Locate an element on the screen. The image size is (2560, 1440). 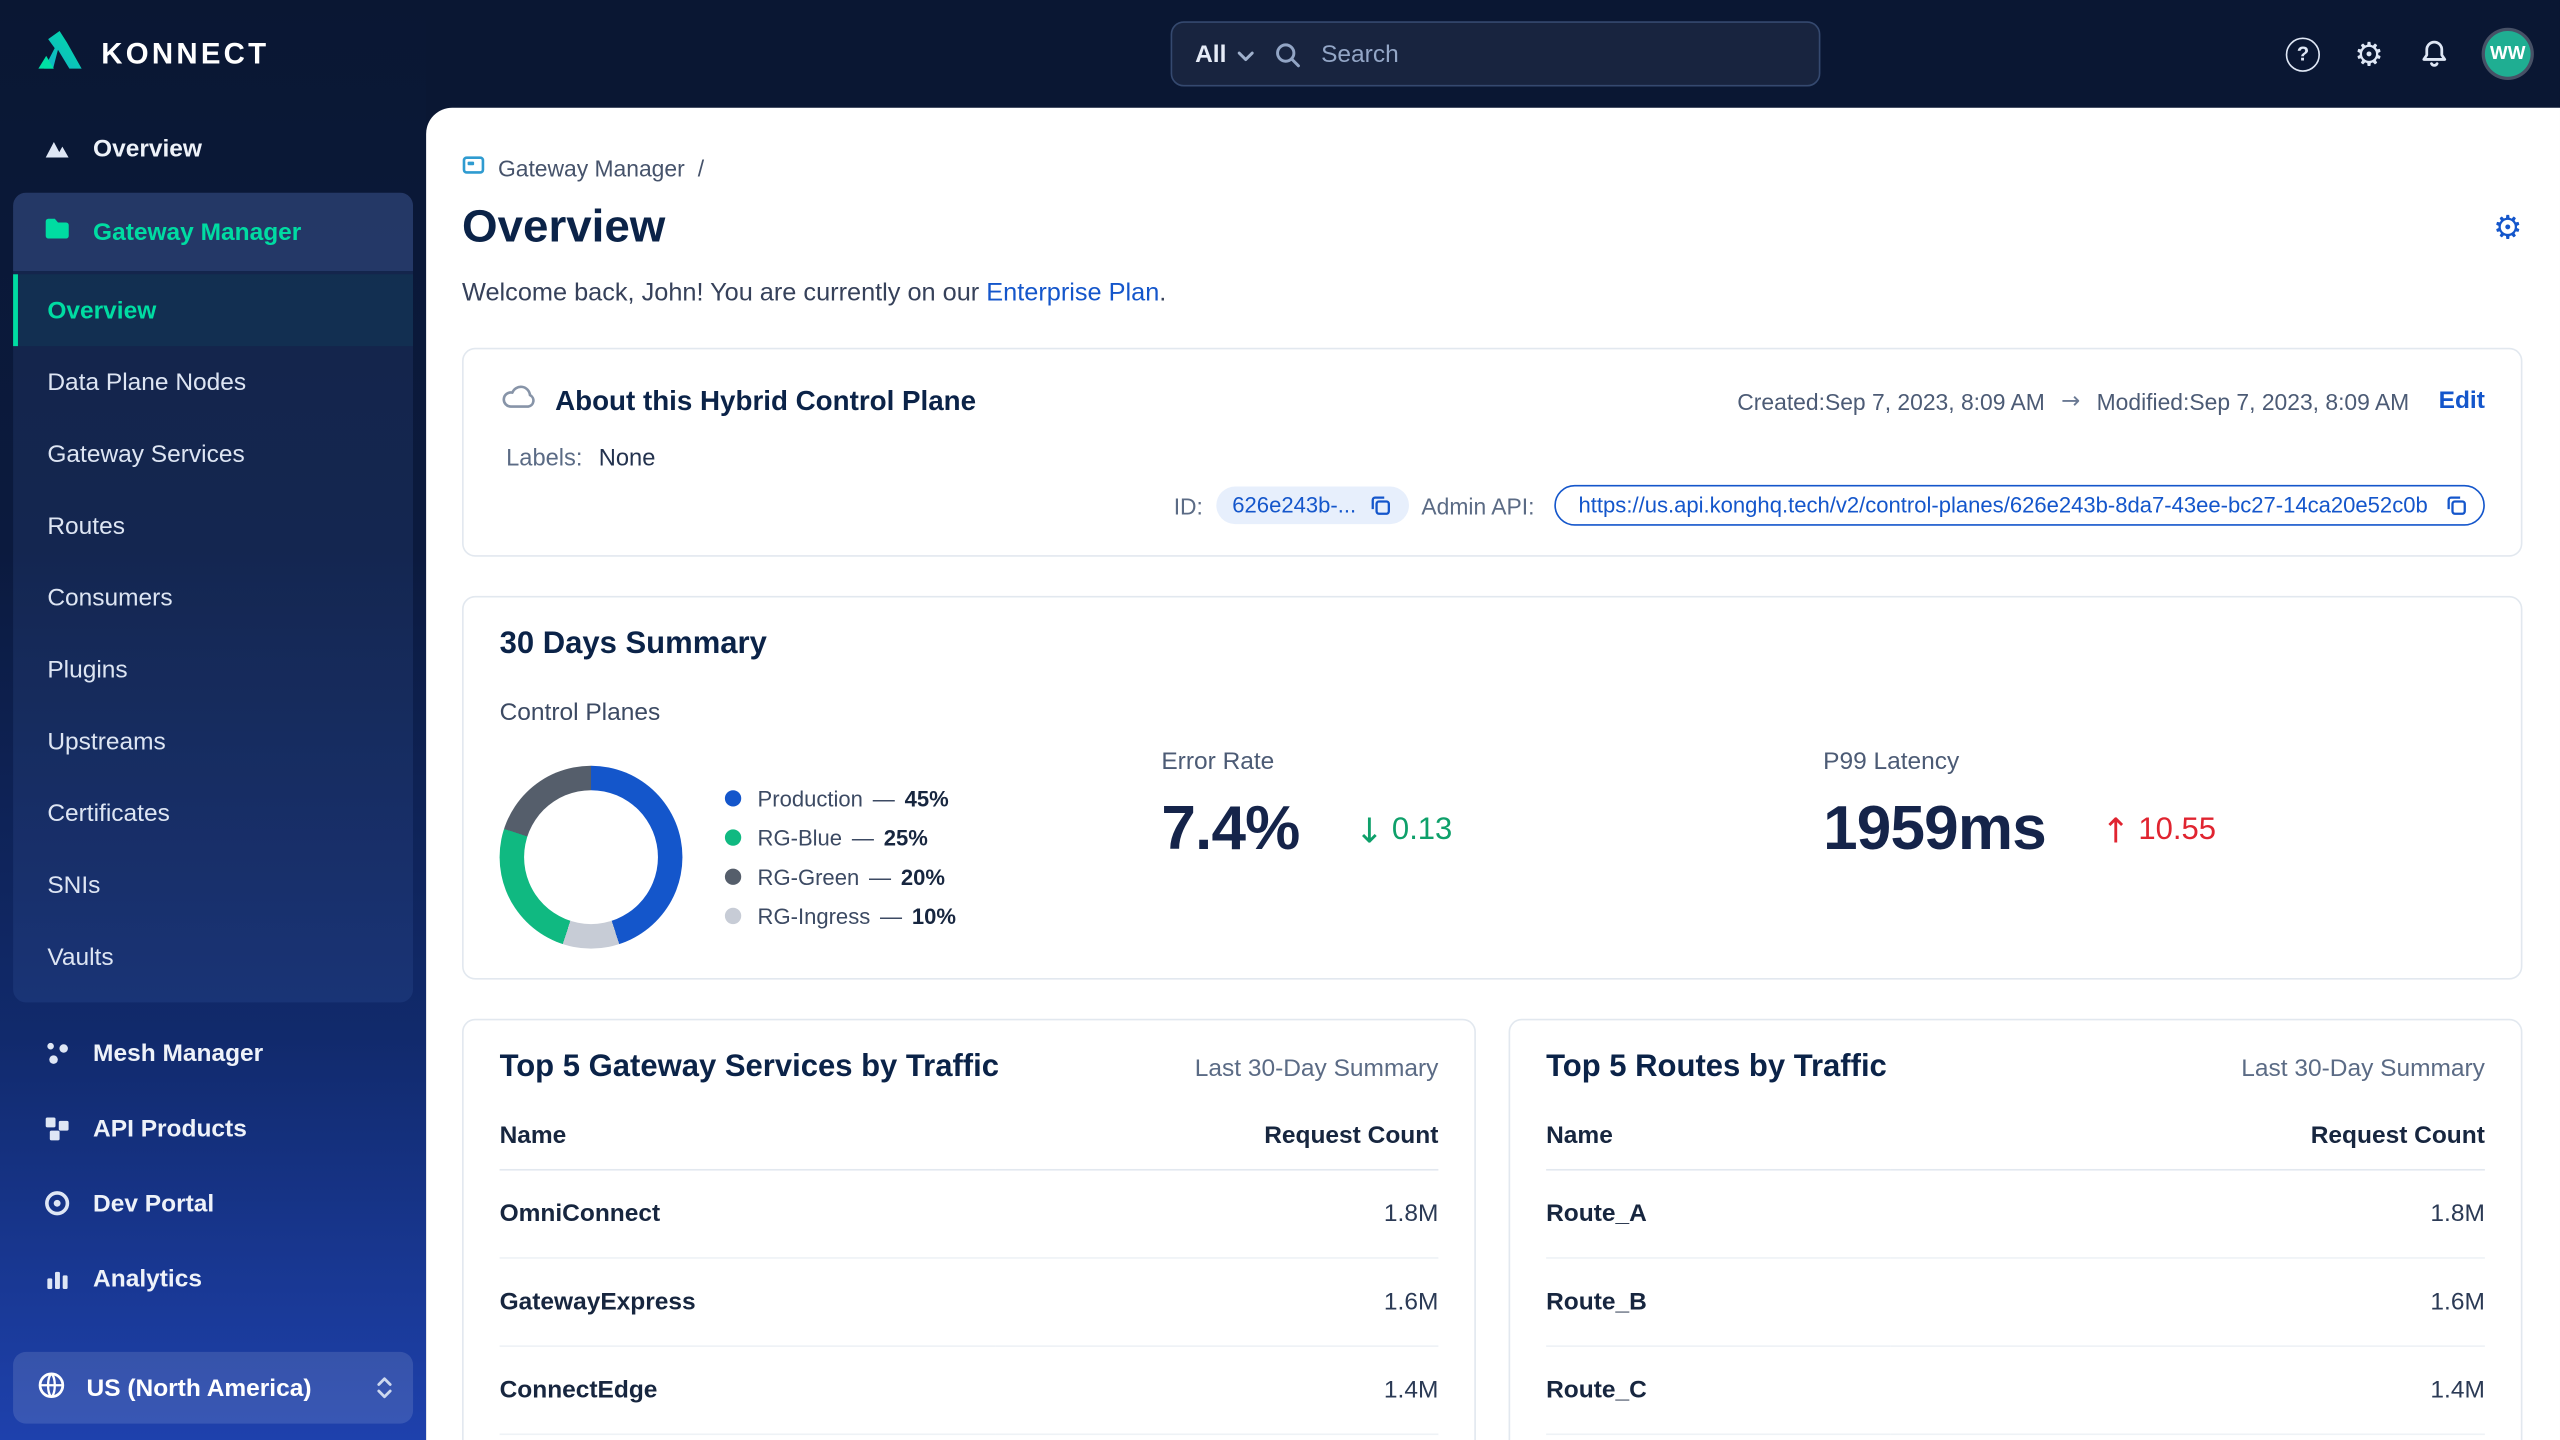
sidebar-item-certificates: Certificates is located at coordinates (213, 813).